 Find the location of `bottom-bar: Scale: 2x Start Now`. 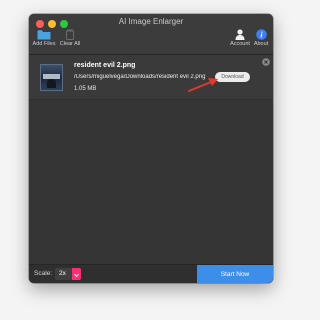

bottom-bar: Scale: 2x Start Now is located at coordinates (151, 273).